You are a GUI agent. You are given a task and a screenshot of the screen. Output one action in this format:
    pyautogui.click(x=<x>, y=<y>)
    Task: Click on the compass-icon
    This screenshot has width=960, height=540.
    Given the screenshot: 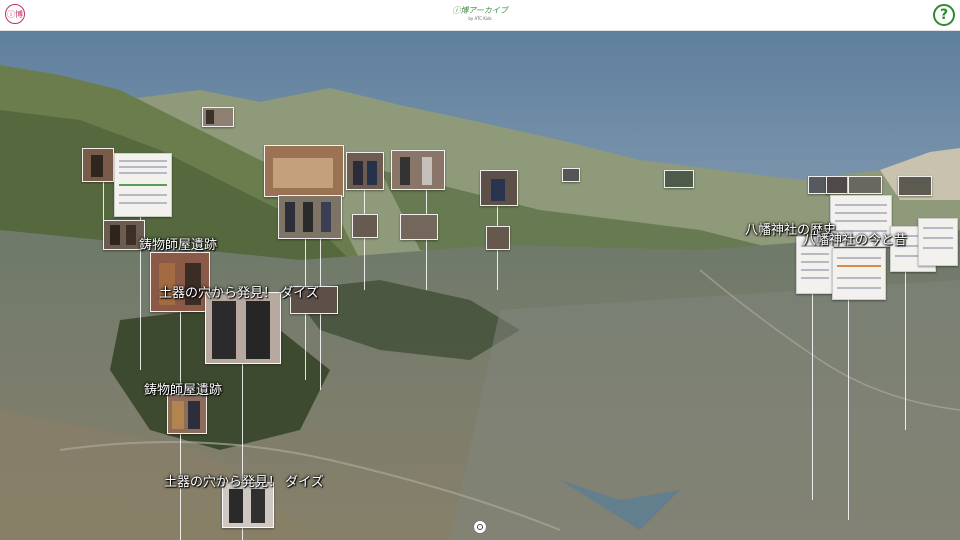 What is the action you would take?
    pyautogui.click(x=480, y=527)
    